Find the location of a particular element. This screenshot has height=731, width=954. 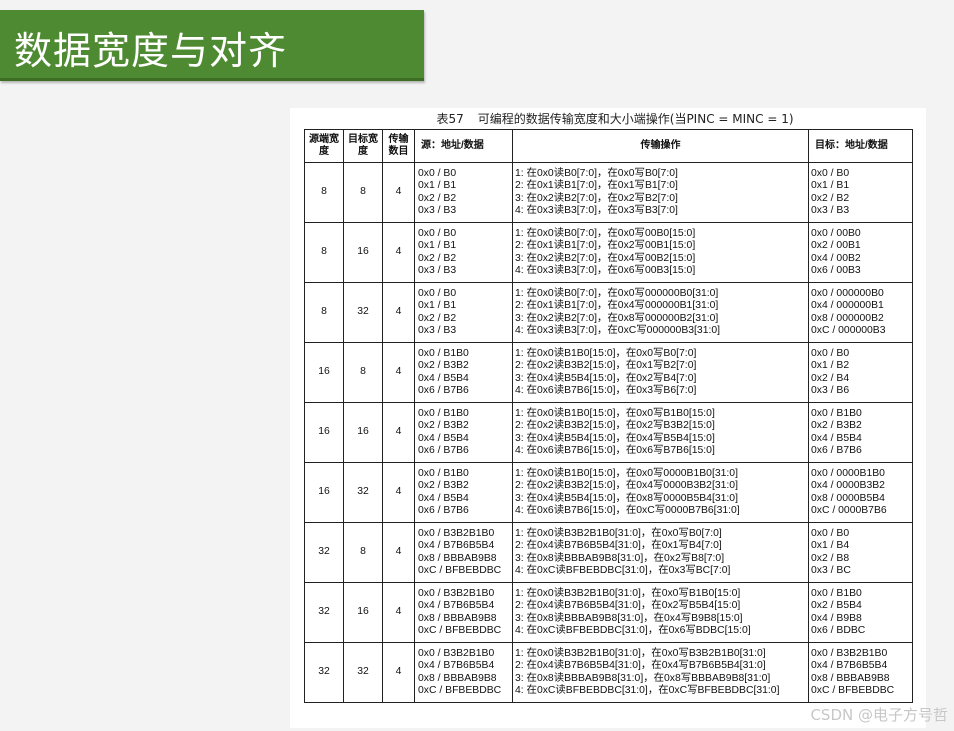

header-dst-addr-data: 目标：地址/数据 is located at coordinates (860, 146).